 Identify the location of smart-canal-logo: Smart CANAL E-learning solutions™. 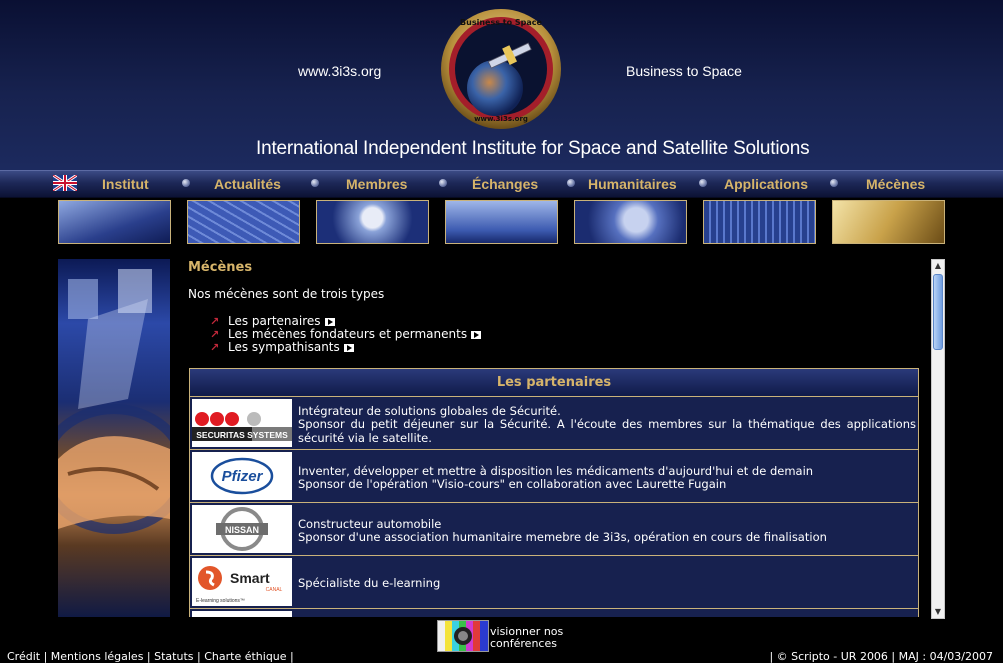
(242, 582).